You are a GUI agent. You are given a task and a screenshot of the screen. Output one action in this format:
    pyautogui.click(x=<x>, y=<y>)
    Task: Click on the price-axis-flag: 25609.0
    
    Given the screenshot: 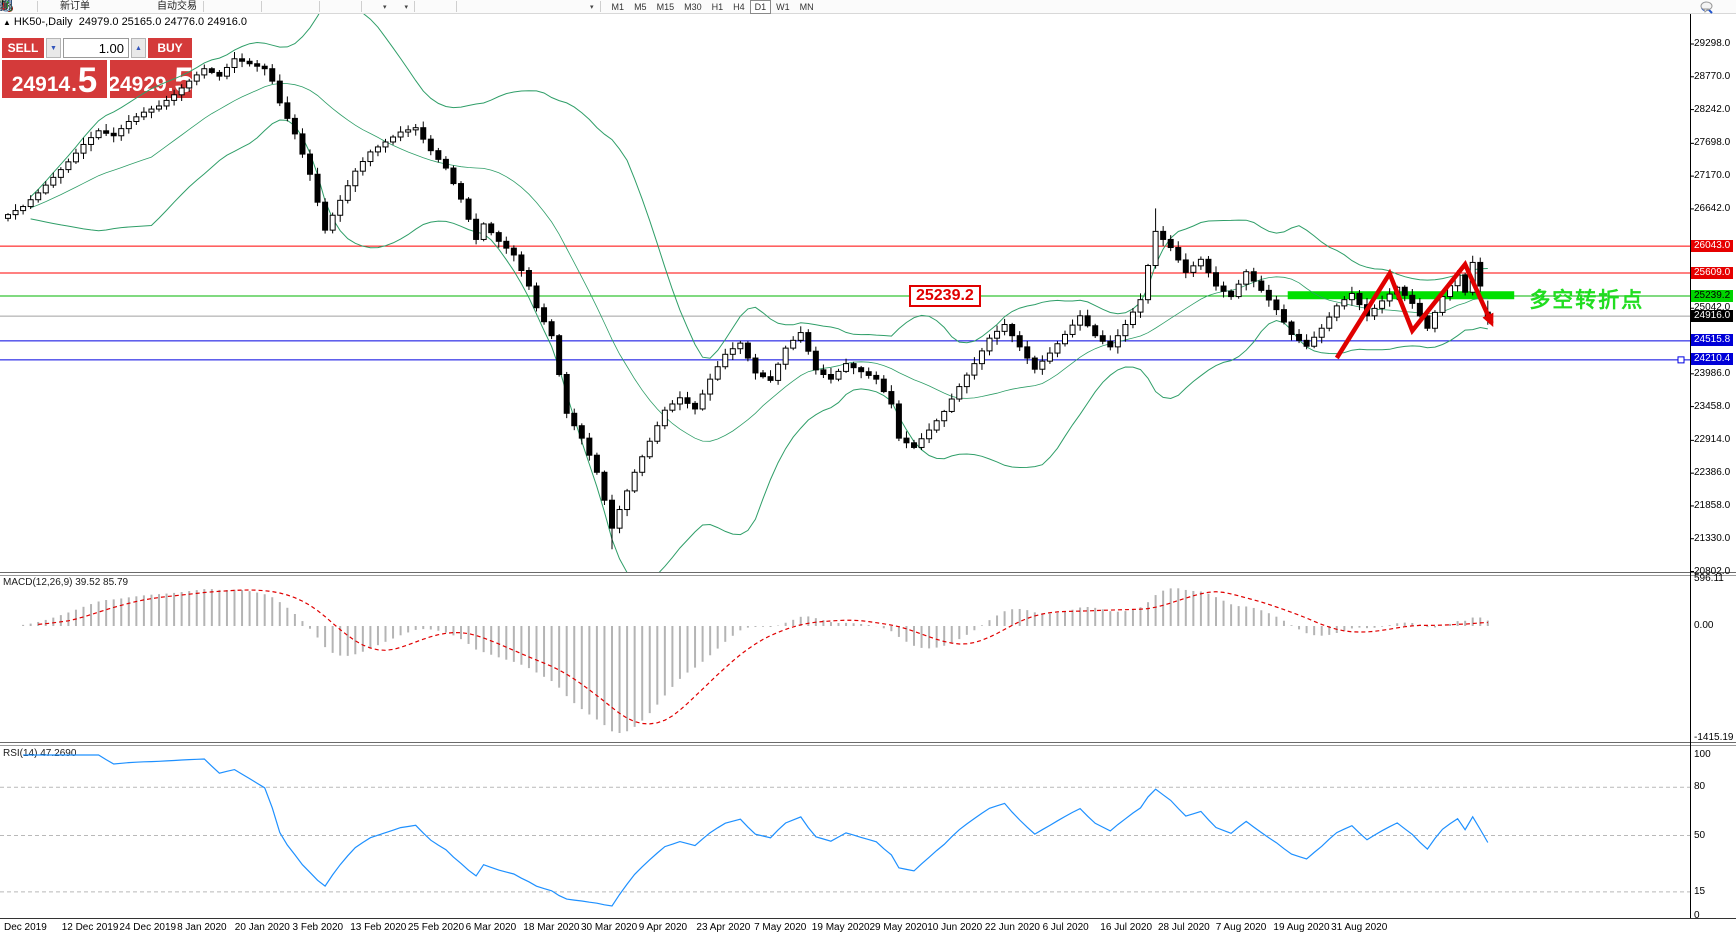 What is the action you would take?
    pyautogui.click(x=1712, y=272)
    